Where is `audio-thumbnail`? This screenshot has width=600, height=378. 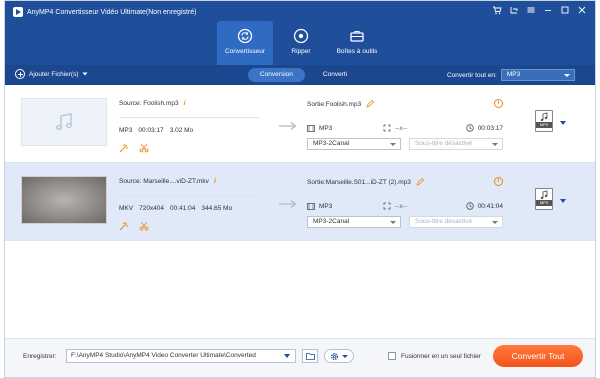 audio-thumbnail is located at coordinates (64, 122).